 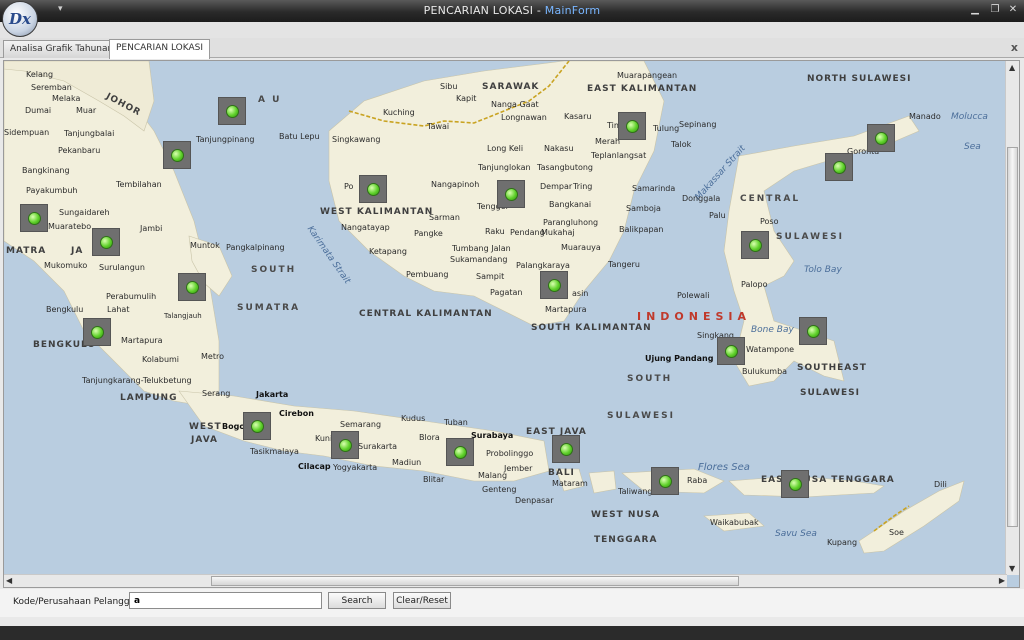 What do you see at coordinates (399, 112) in the screenshot?
I see `city-label: Kuching` at bounding box center [399, 112].